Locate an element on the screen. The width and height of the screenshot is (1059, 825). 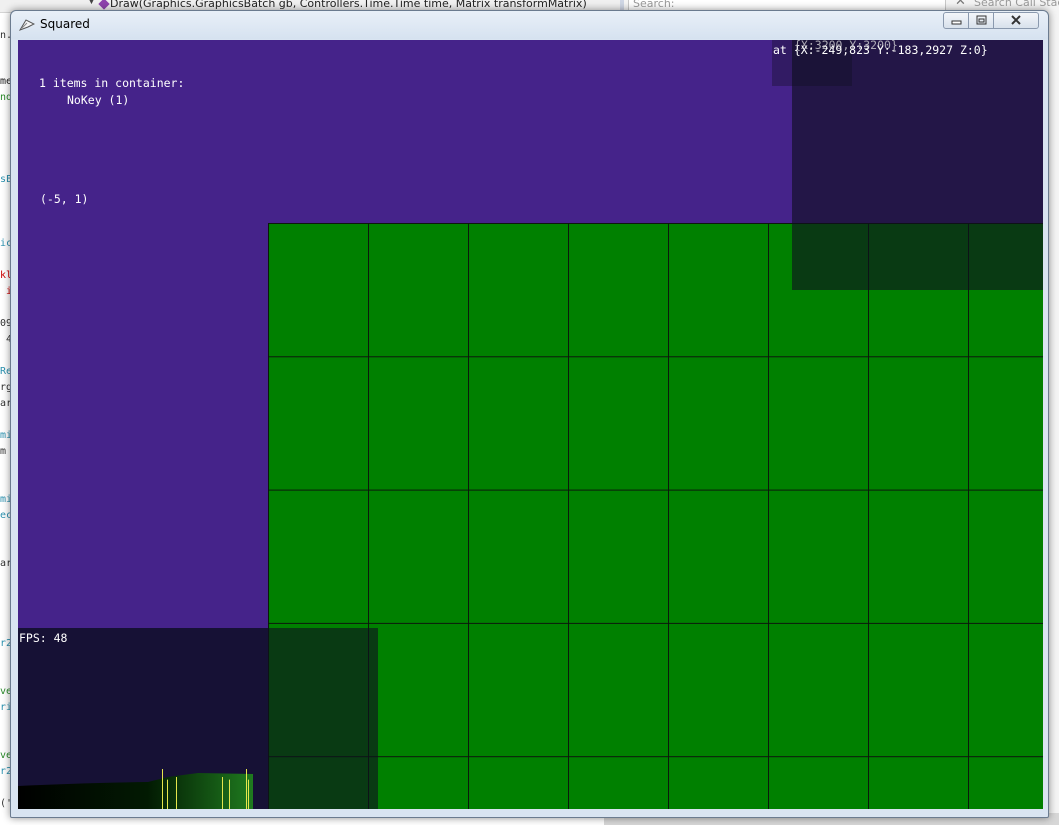
cursor-position-prefix: at is located at coordinates (783, 50).